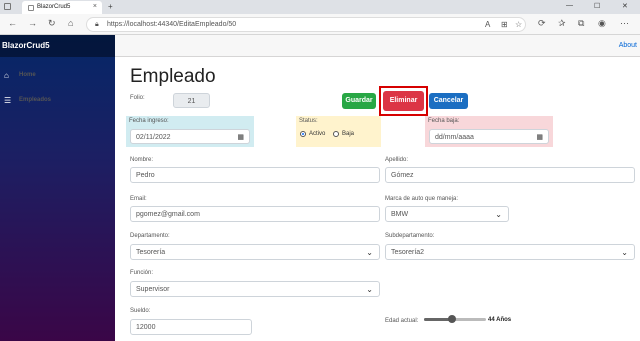  I want to click on apellido-label: Apellido:, so click(397, 160).